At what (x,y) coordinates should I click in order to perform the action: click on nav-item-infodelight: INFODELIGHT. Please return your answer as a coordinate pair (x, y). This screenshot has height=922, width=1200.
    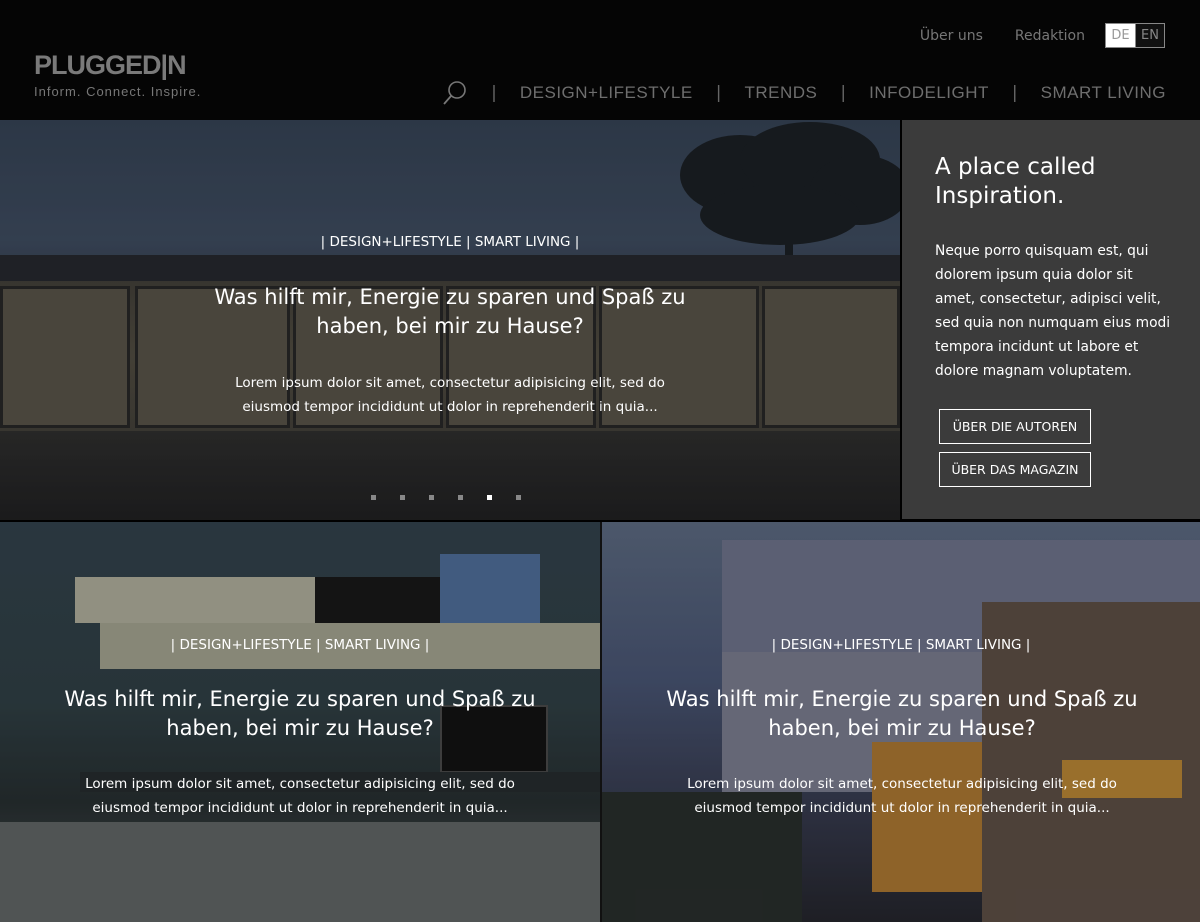
    Looking at the image, I should click on (929, 93).